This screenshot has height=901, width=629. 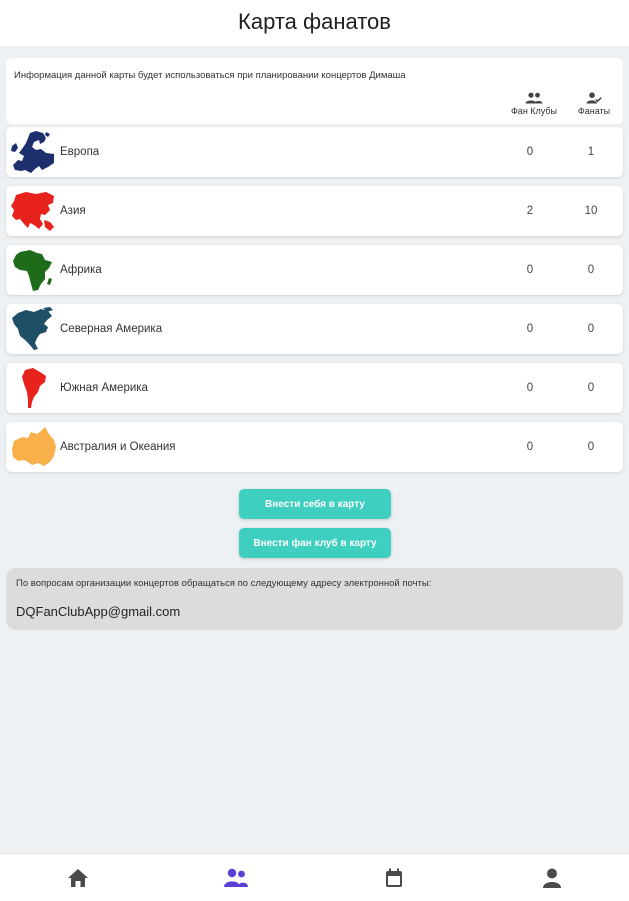 What do you see at coordinates (594, 111) in the screenshot?
I see `column-label-fans: Фанаты` at bounding box center [594, 111].